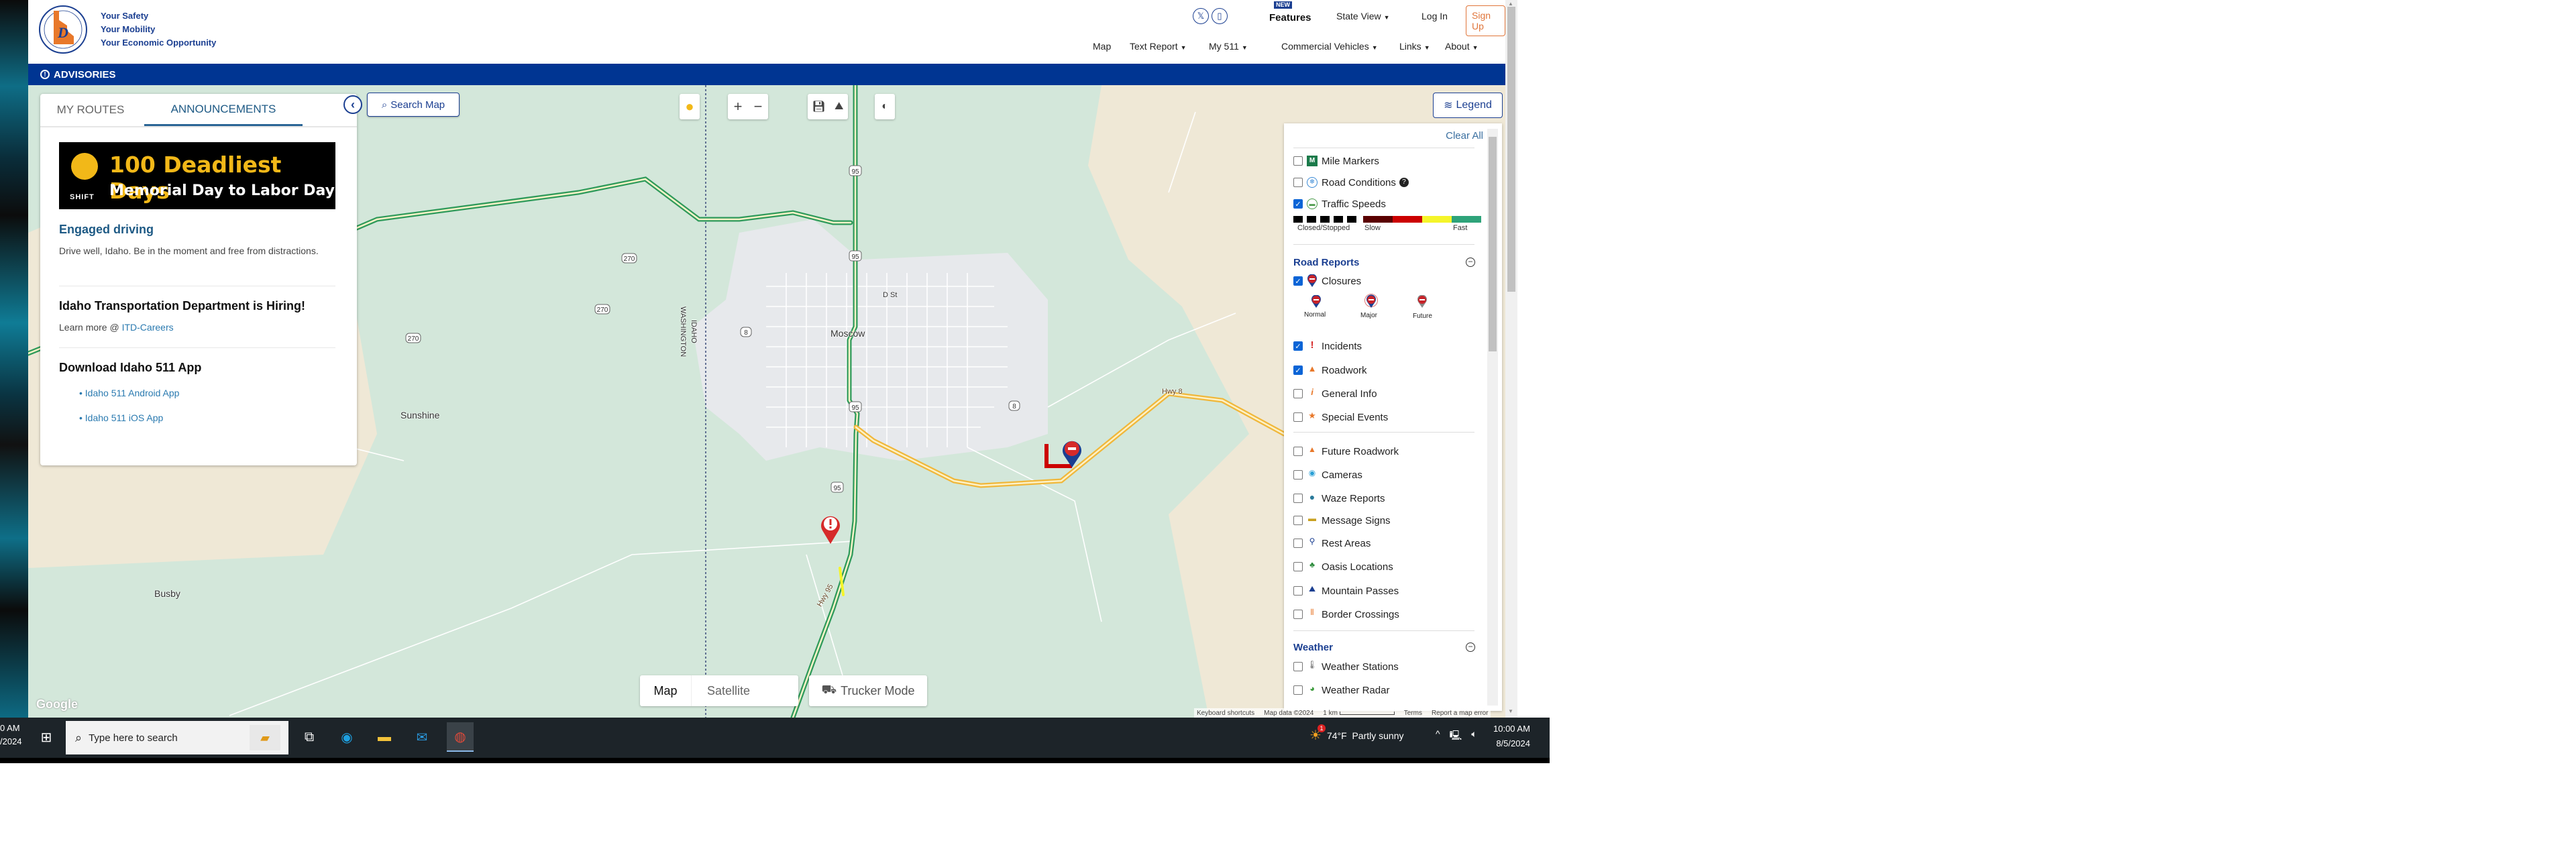  Describe the element at coordinates (1340, 417) in the screenshot. I see `legend-item-special-events: ★ Special Events` at that location.